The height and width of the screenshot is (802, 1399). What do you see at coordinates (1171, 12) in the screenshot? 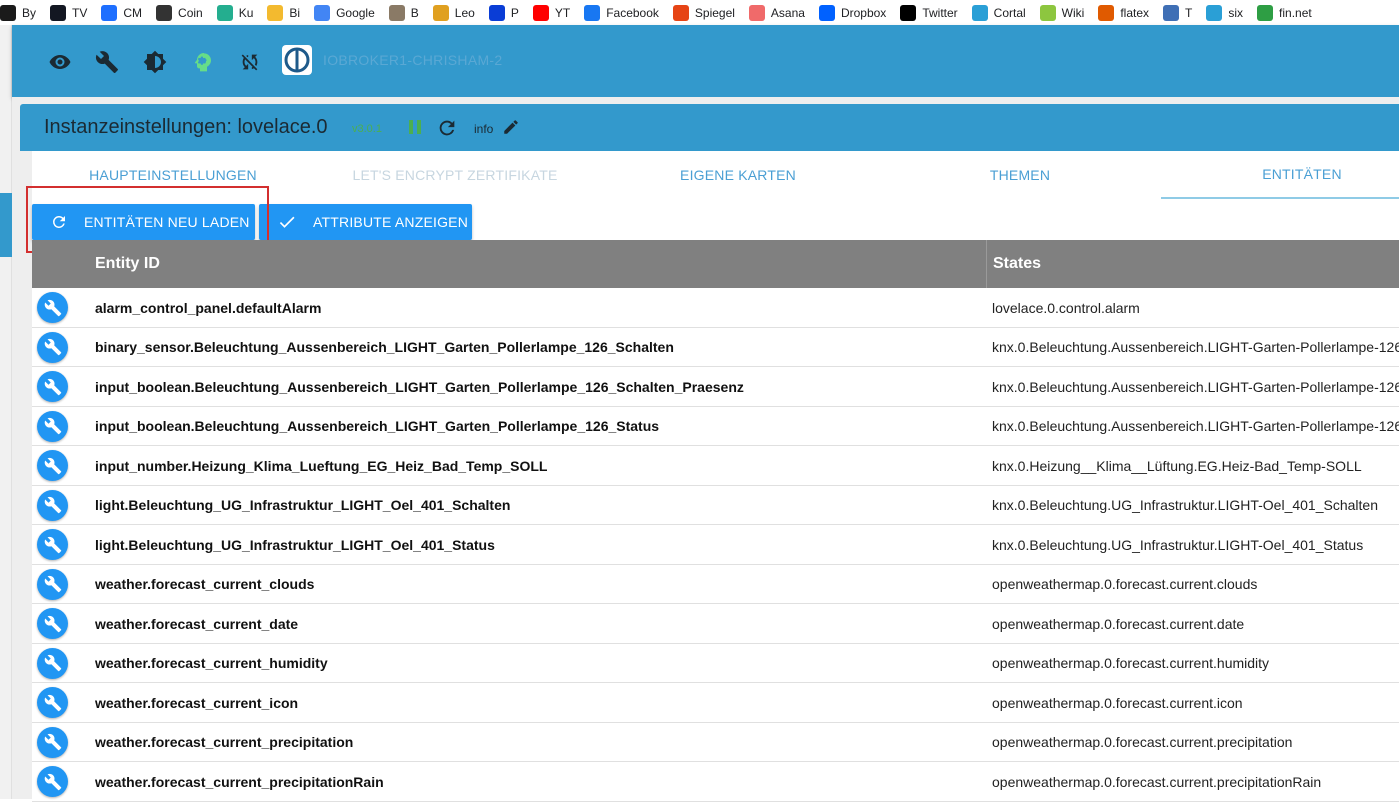
I see `ex-icon` at bounding box center [1171, 12].